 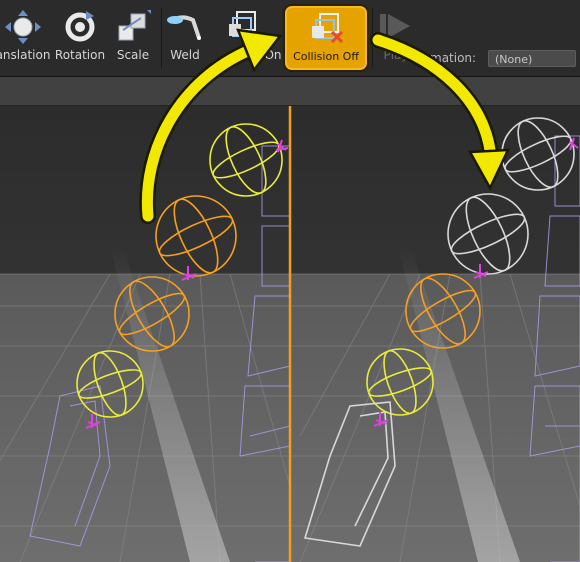 I want to click on weld-button: Weld, so click(x=185, y=38).